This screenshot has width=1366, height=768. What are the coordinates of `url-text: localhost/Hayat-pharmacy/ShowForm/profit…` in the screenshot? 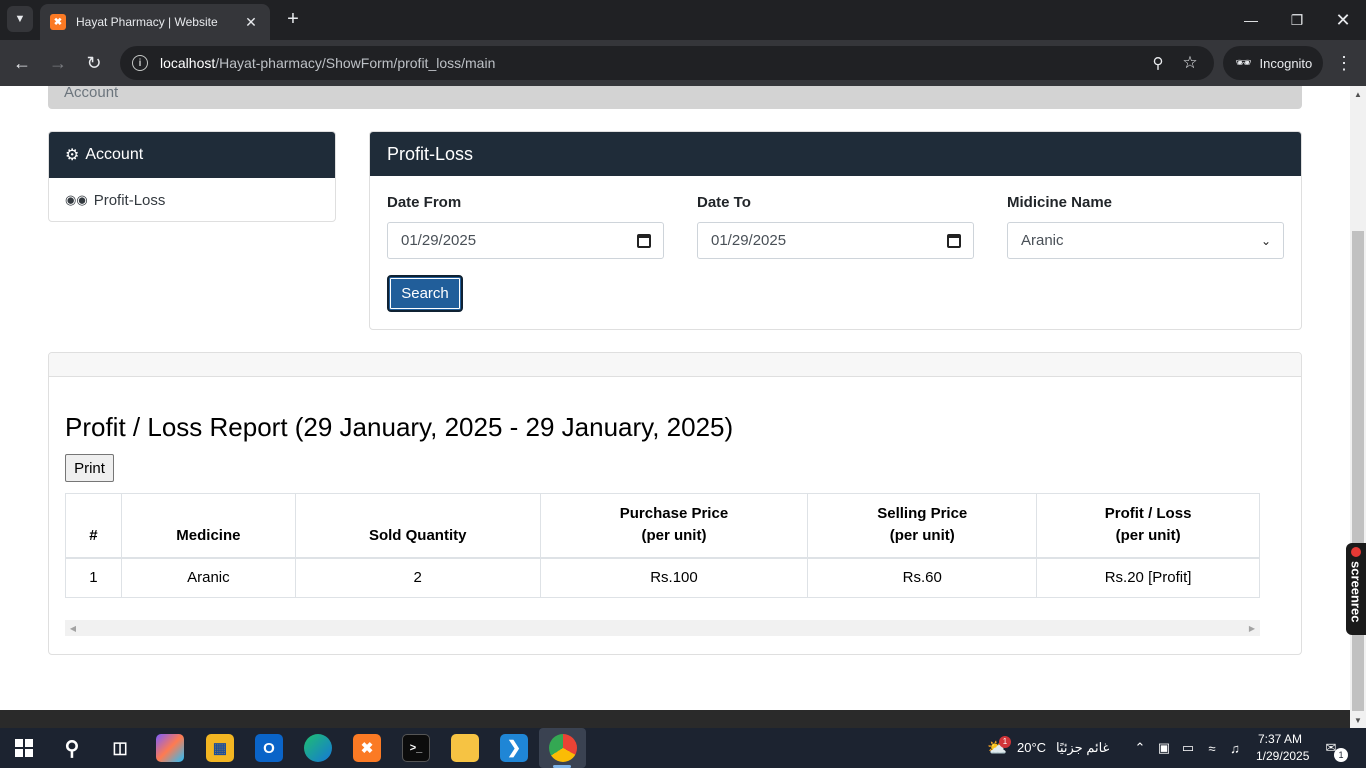 It's located at (328, 63).